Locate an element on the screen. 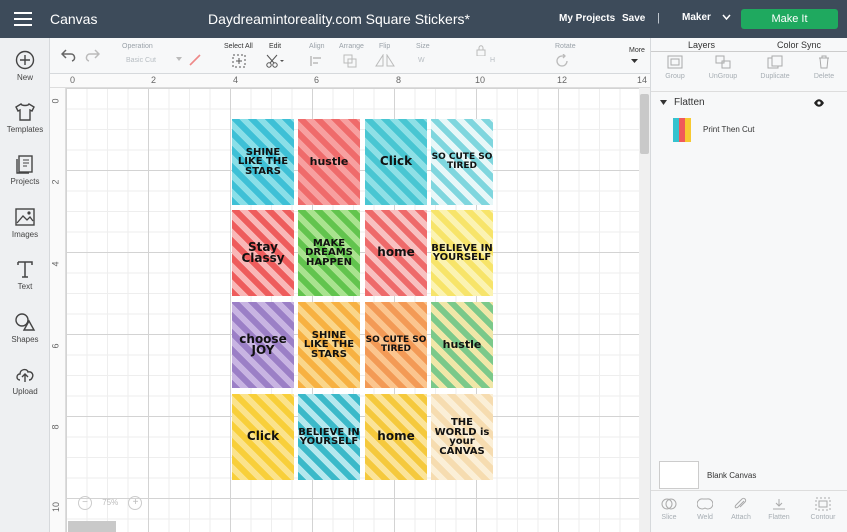  sticker-text: THE WORLD is your CANVAS is located at coordinates (462, 437).